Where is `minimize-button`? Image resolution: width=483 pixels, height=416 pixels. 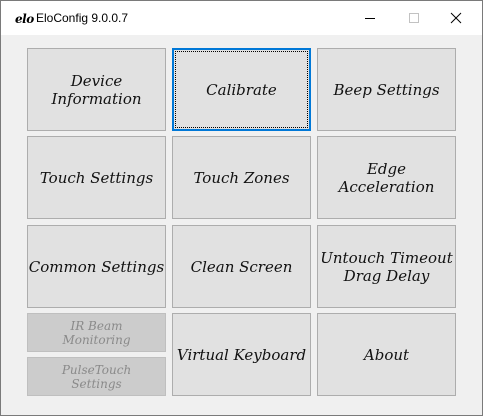
minimize-button is located at coordinates (370, 18).